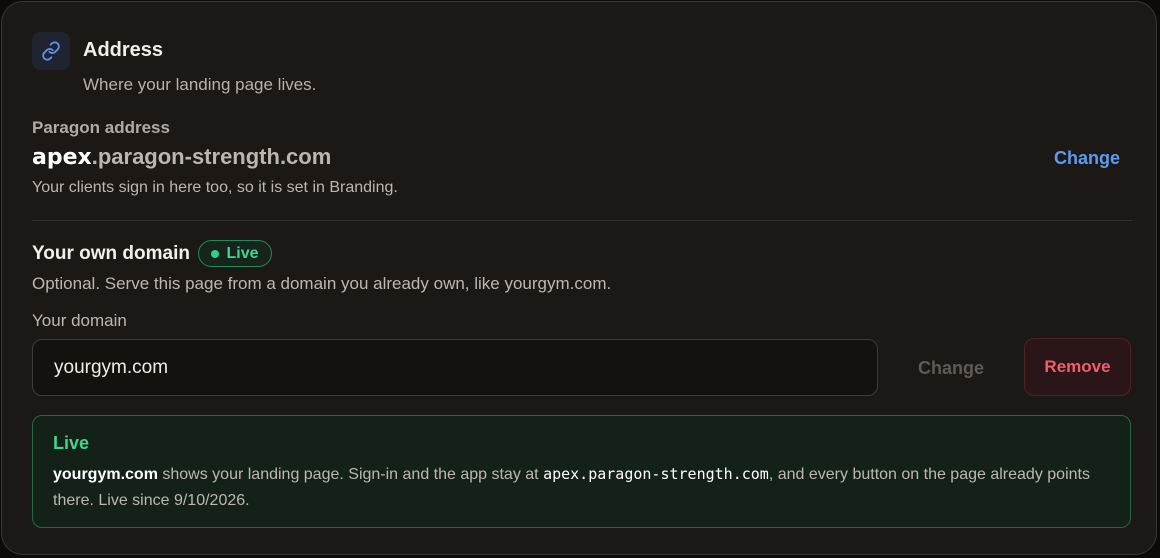 The height and width of the screenshot is (558, 1160). Describe the element at coordinates (242, 253) in the screenshot. I see `live-badge-label: Live` at that location.